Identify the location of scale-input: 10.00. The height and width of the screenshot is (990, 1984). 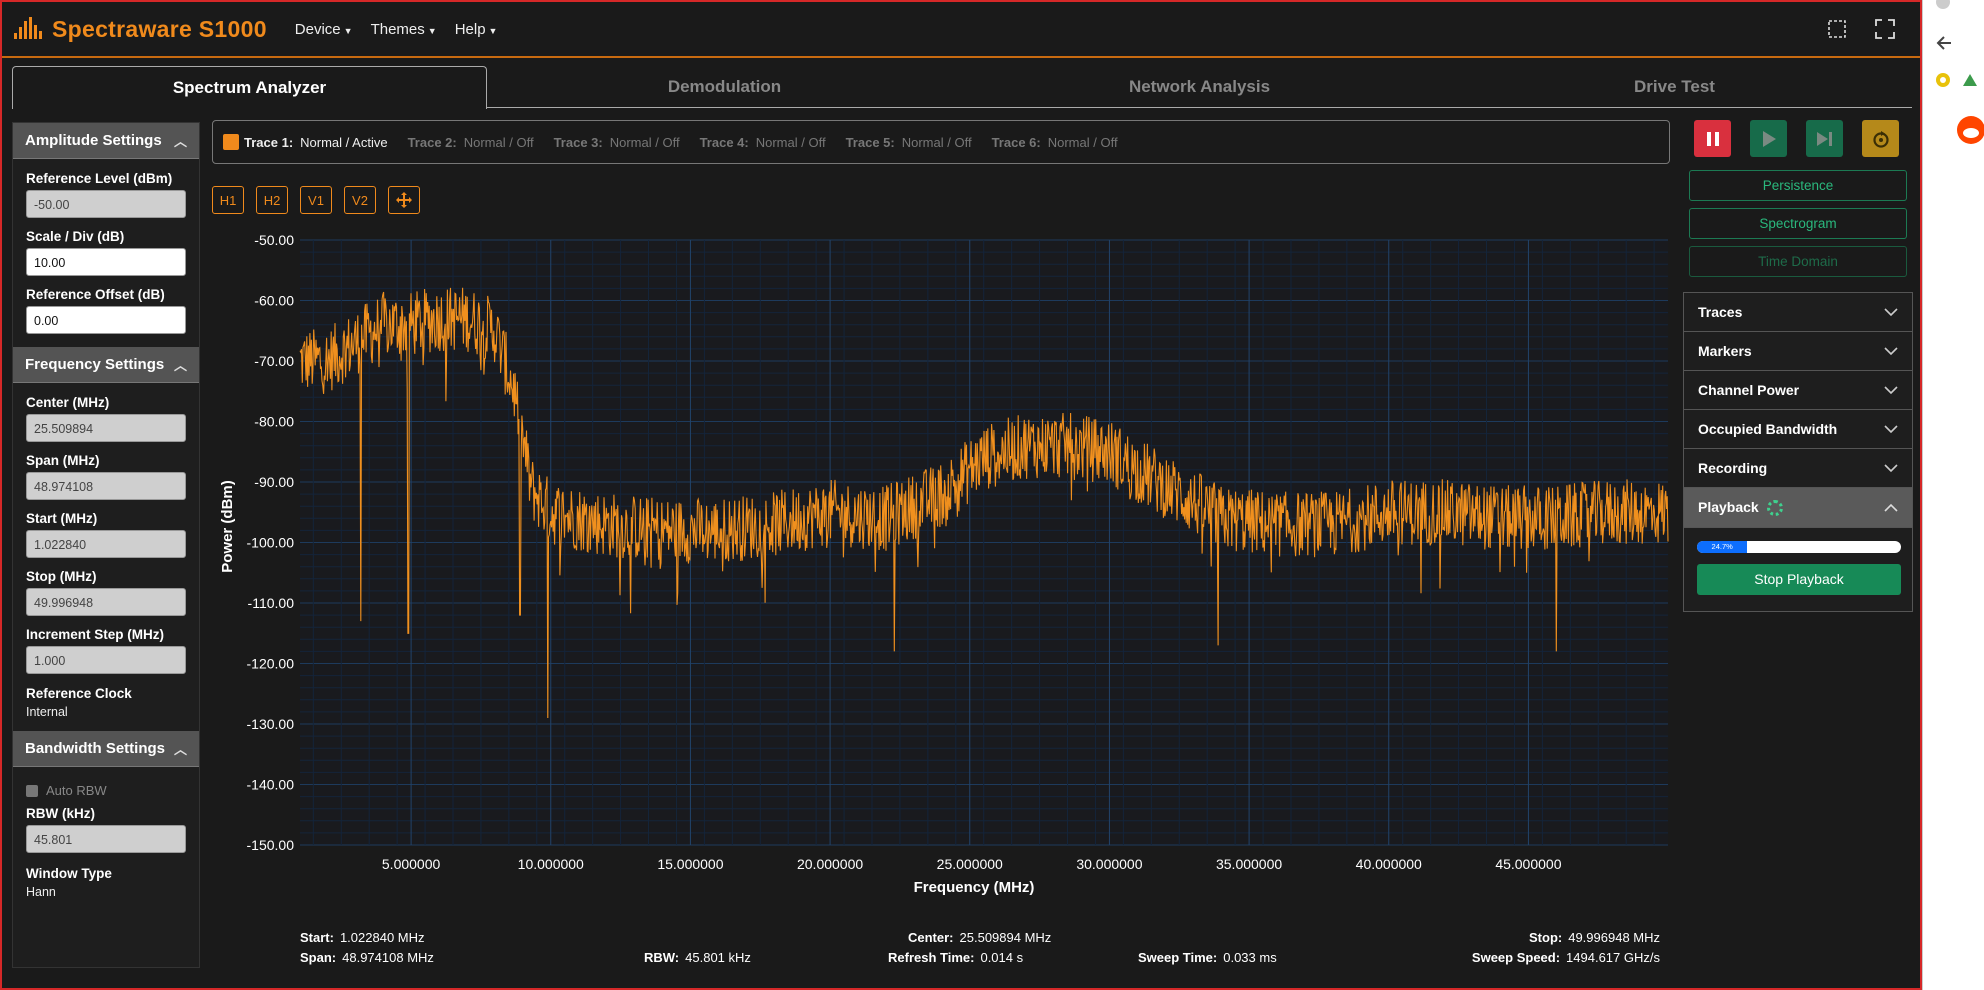
(106, 262).